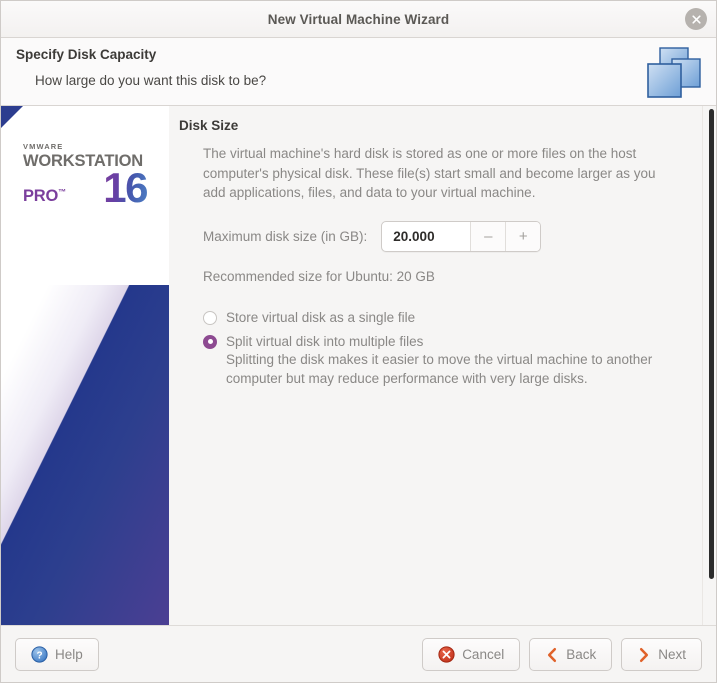 This screenshot has width=717, height=683. What do you see at coordinates (483, 654) in the screenshot?
I see `cancel-button-label: Cancel` at bounding box center [483, 654].